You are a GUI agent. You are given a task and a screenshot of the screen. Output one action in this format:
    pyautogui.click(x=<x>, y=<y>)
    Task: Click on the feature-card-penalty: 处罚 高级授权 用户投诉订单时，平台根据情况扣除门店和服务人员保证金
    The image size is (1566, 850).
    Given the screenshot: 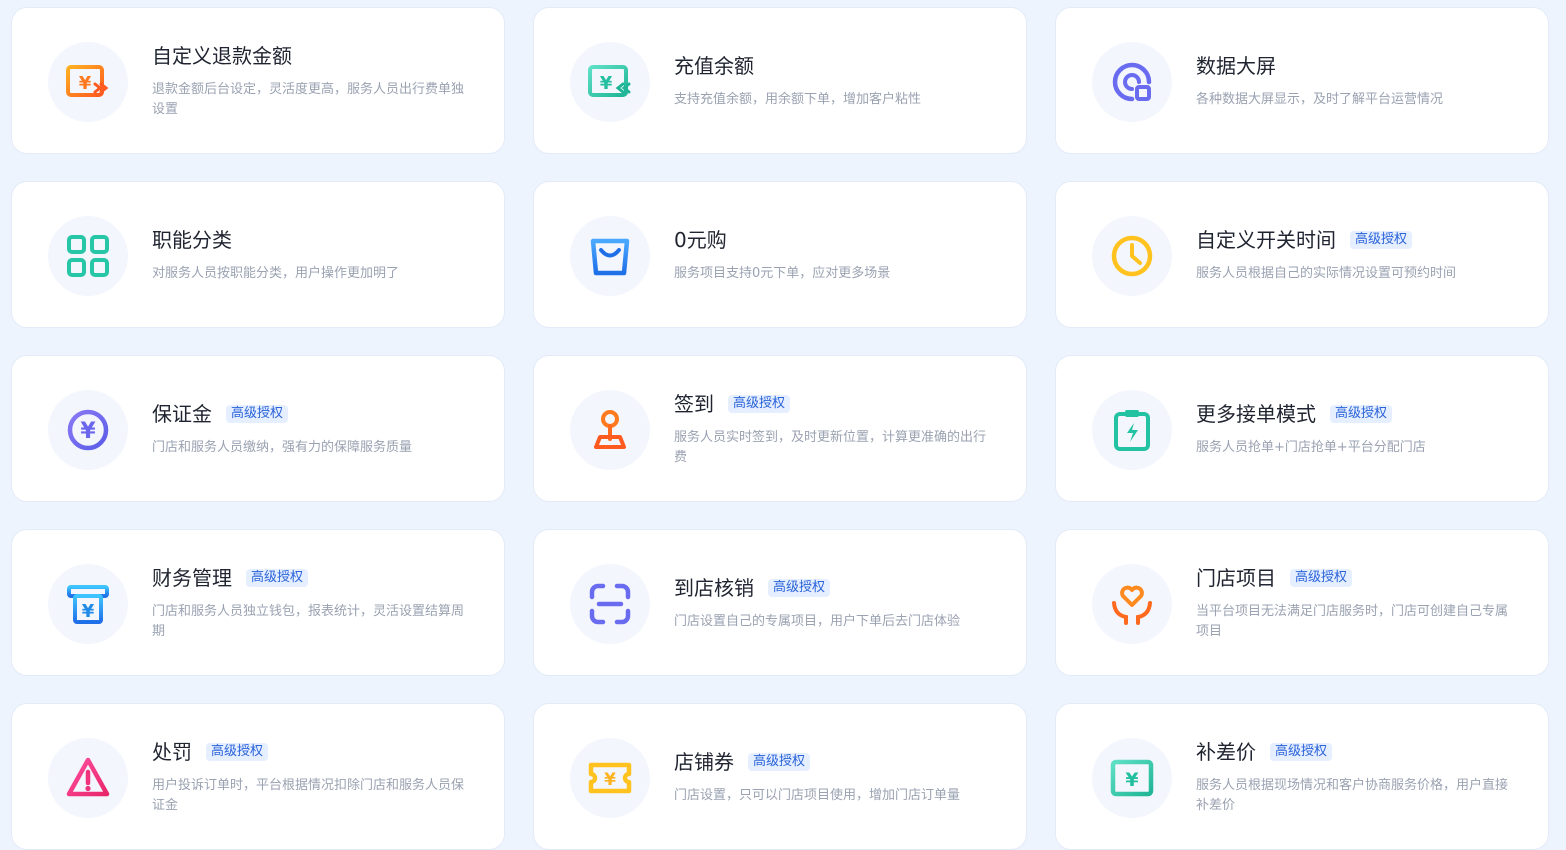 What is the action you would take?
    pyautogui.click(x=258, y=776)
    